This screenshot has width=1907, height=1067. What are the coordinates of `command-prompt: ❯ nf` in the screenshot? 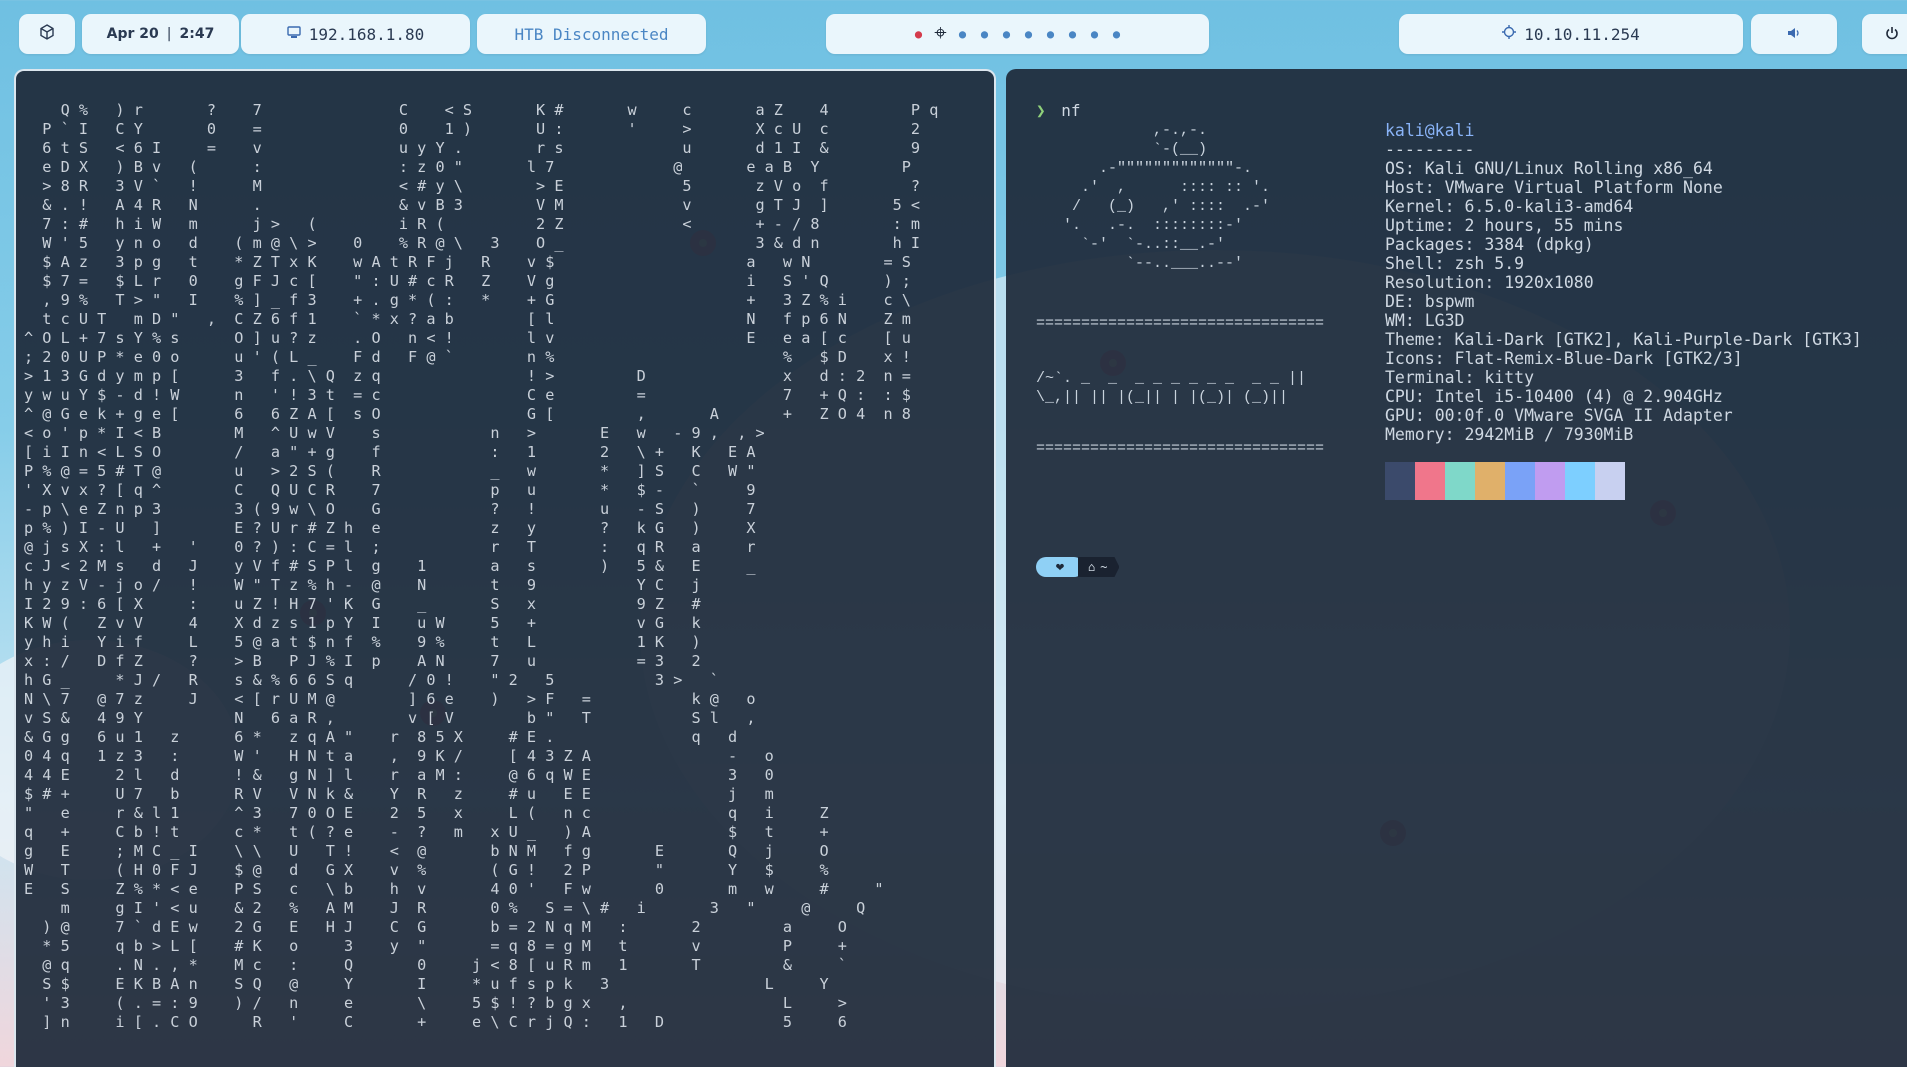 It's located at (1058, 110).